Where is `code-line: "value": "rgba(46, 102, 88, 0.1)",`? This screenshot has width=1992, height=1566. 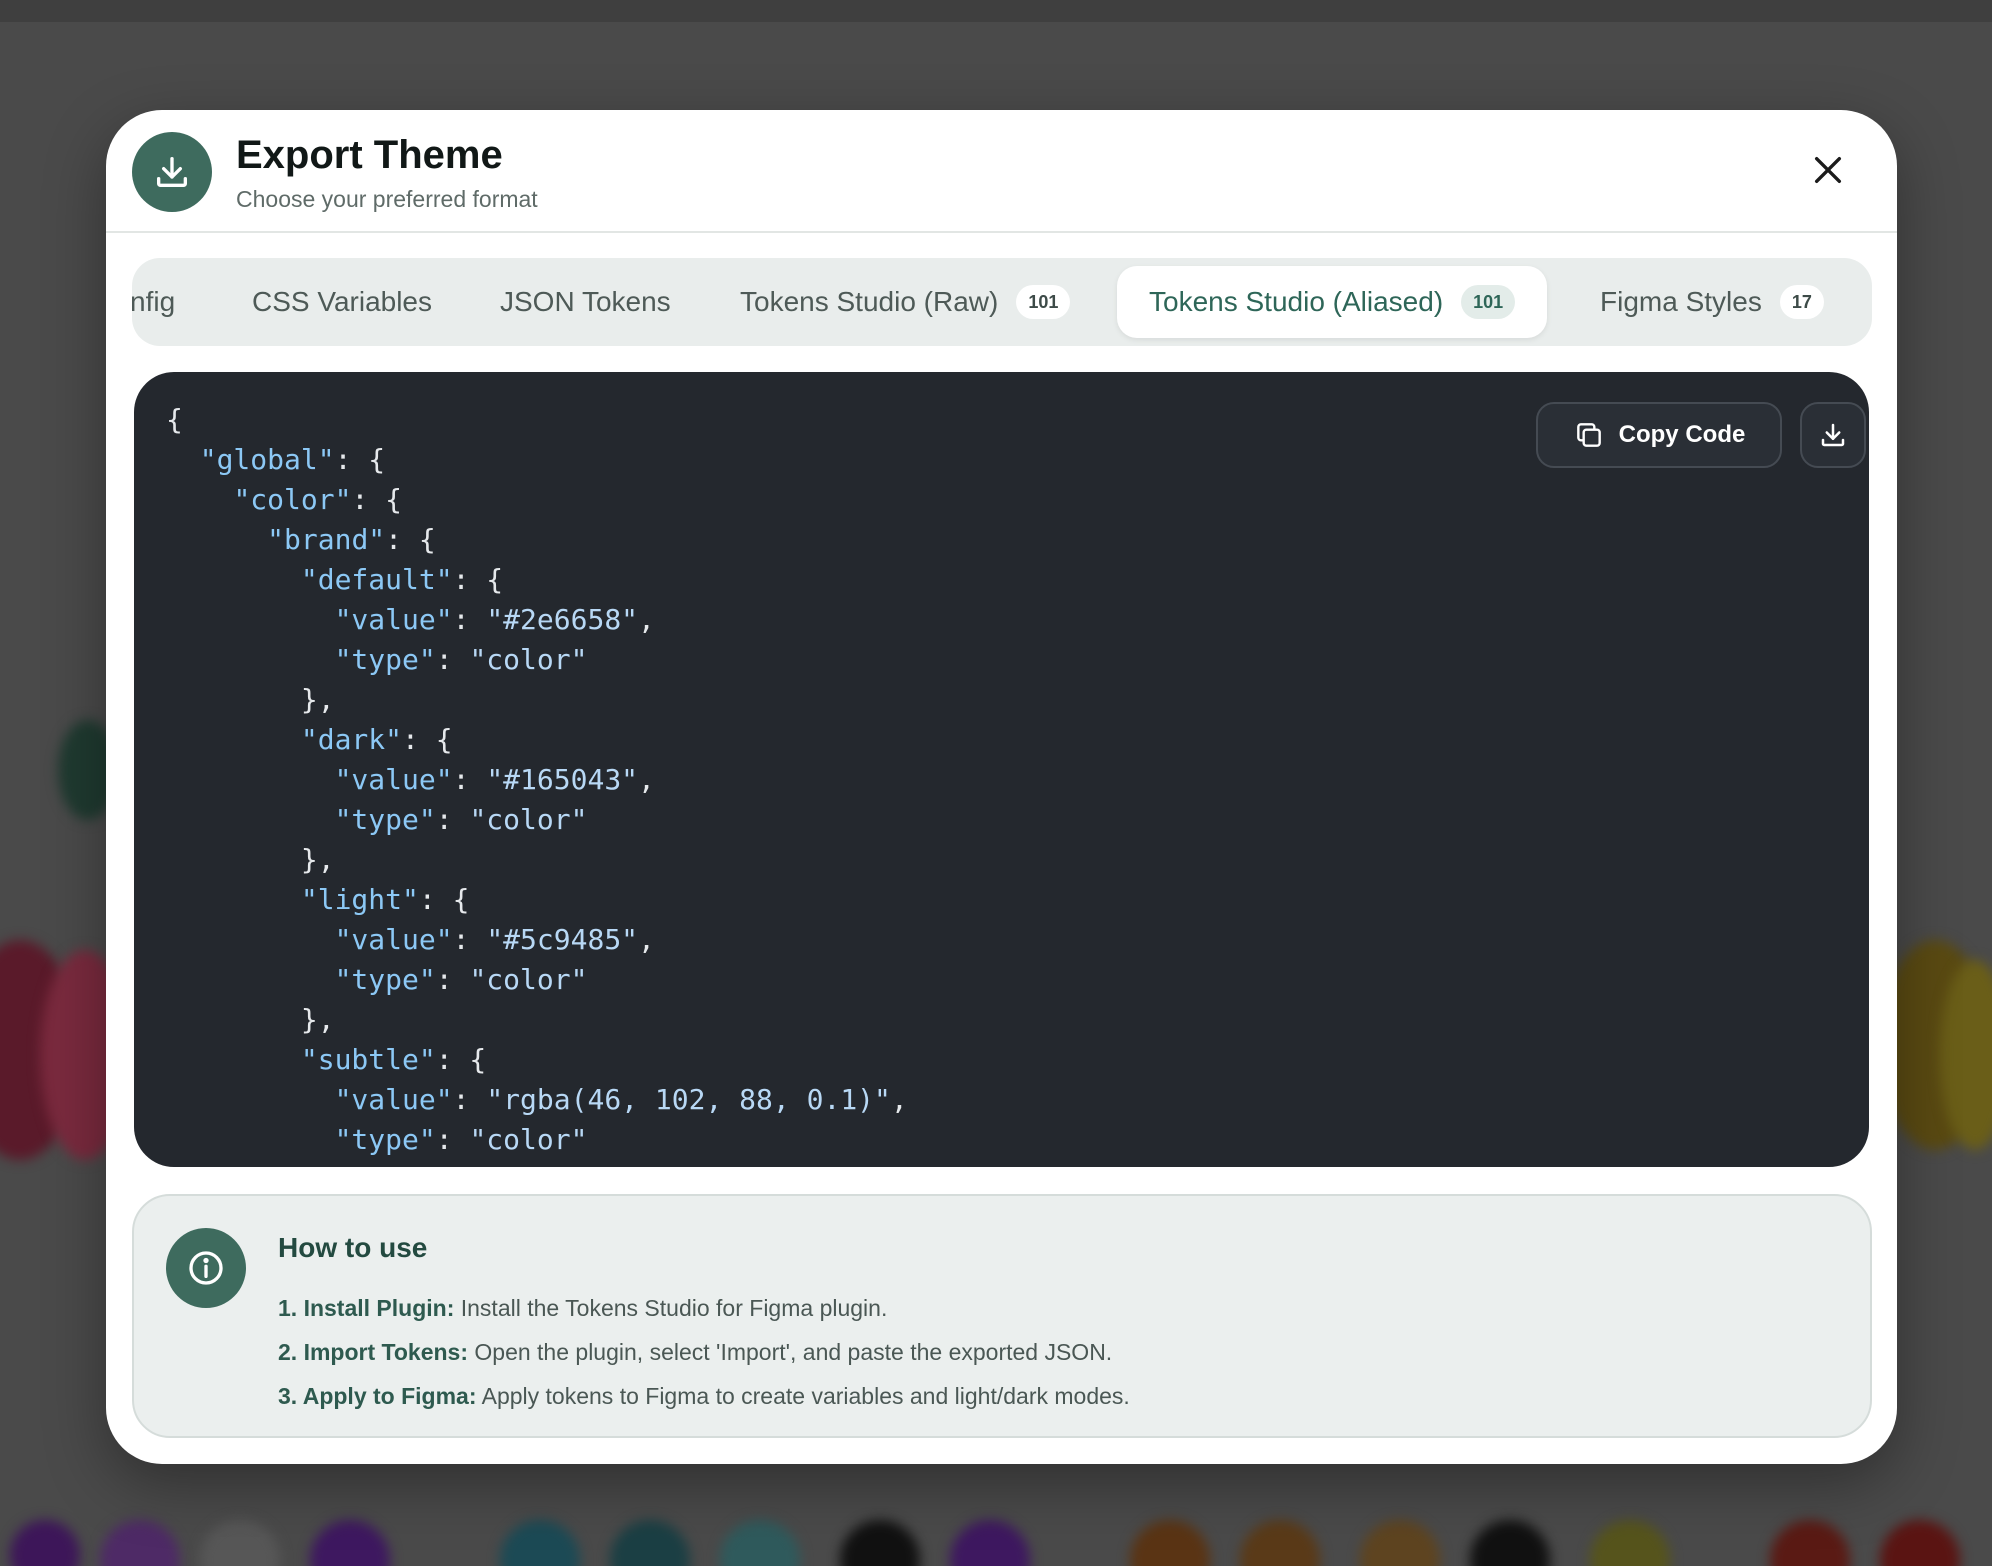 code-line: "value": "rgba(46, 102, 88, 0.1)", is located at coordinates (621, 1099).